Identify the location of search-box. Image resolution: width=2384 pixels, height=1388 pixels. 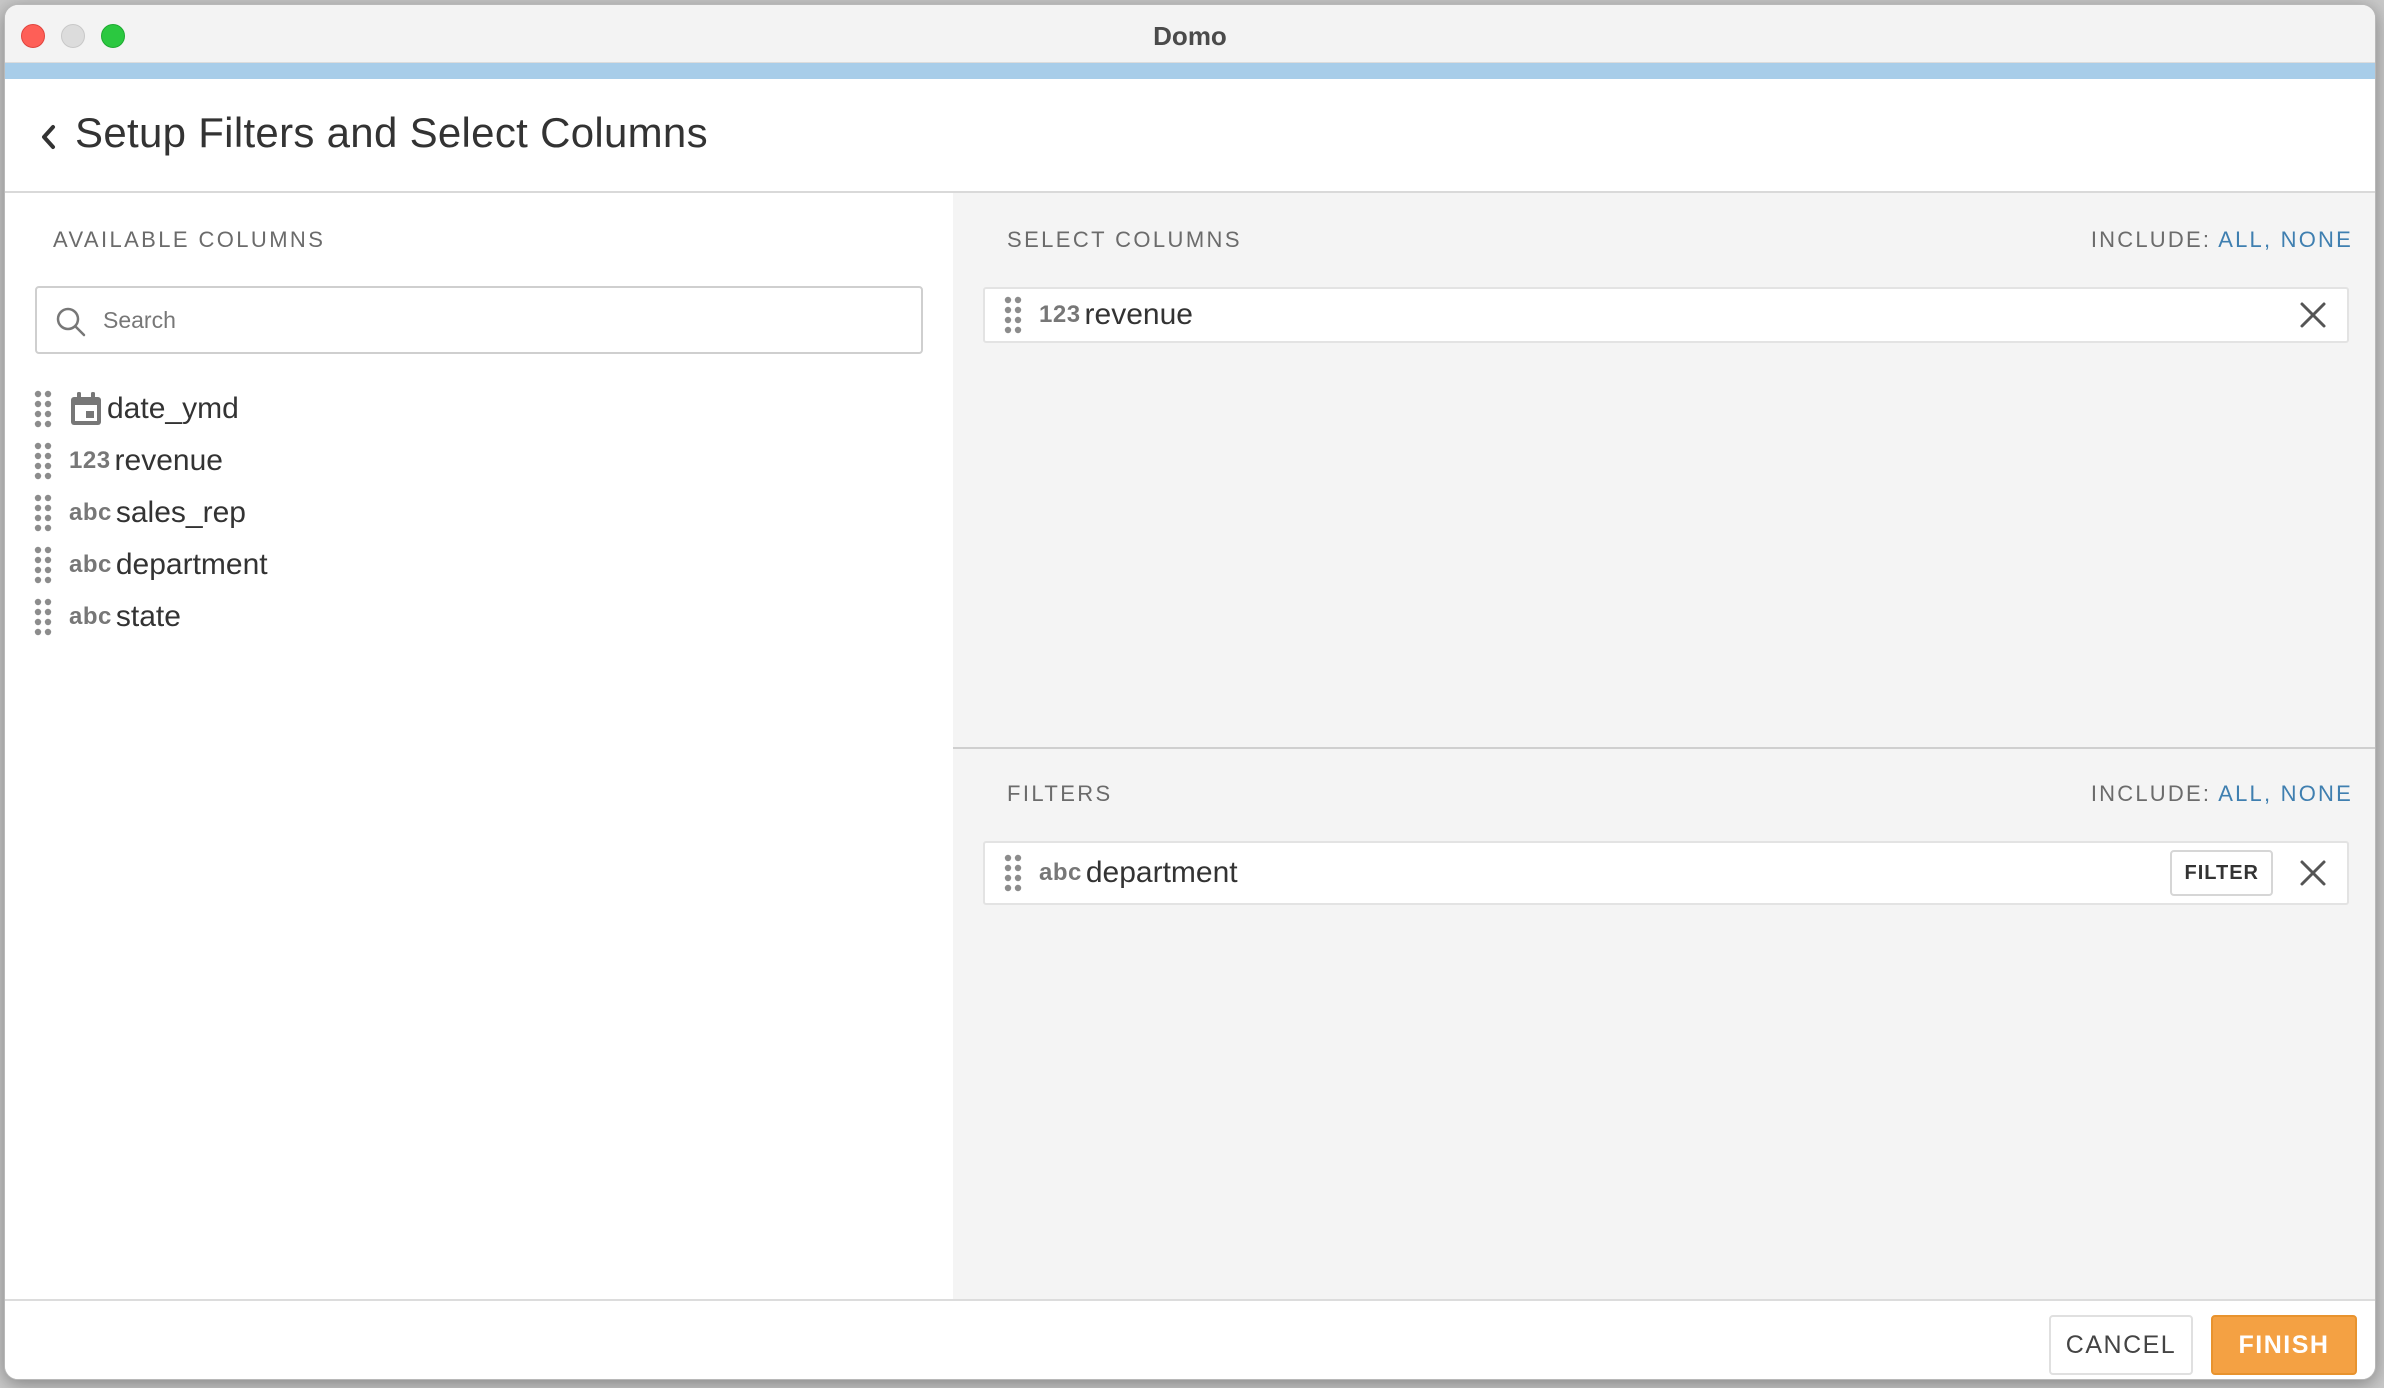
(479, 320).